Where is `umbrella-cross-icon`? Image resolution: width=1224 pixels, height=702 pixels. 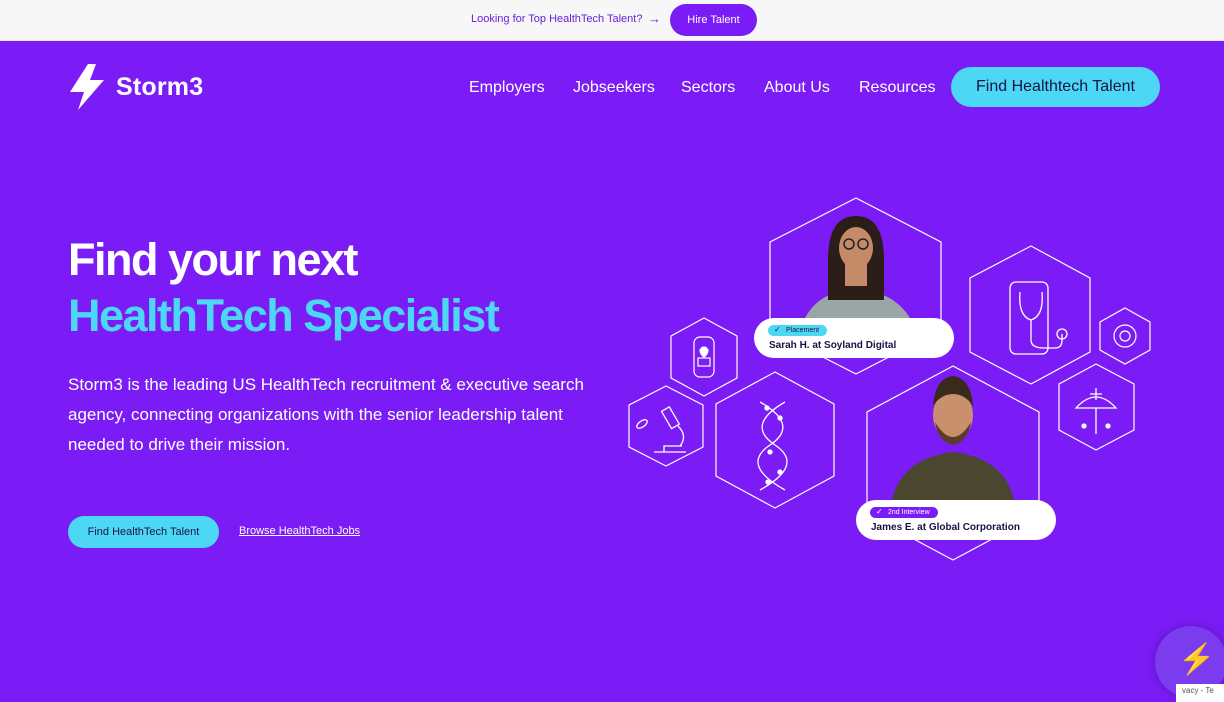
umbrella-cross-icon is located at coordinates (1096, 411).